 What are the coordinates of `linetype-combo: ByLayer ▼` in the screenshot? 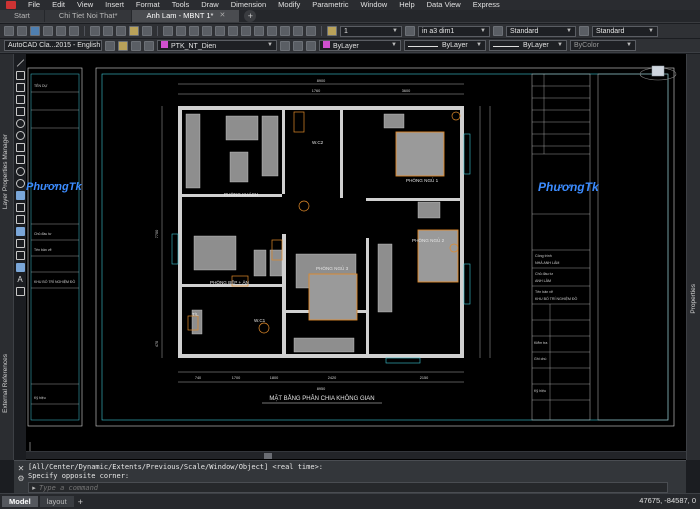 It's located at (445, 45).